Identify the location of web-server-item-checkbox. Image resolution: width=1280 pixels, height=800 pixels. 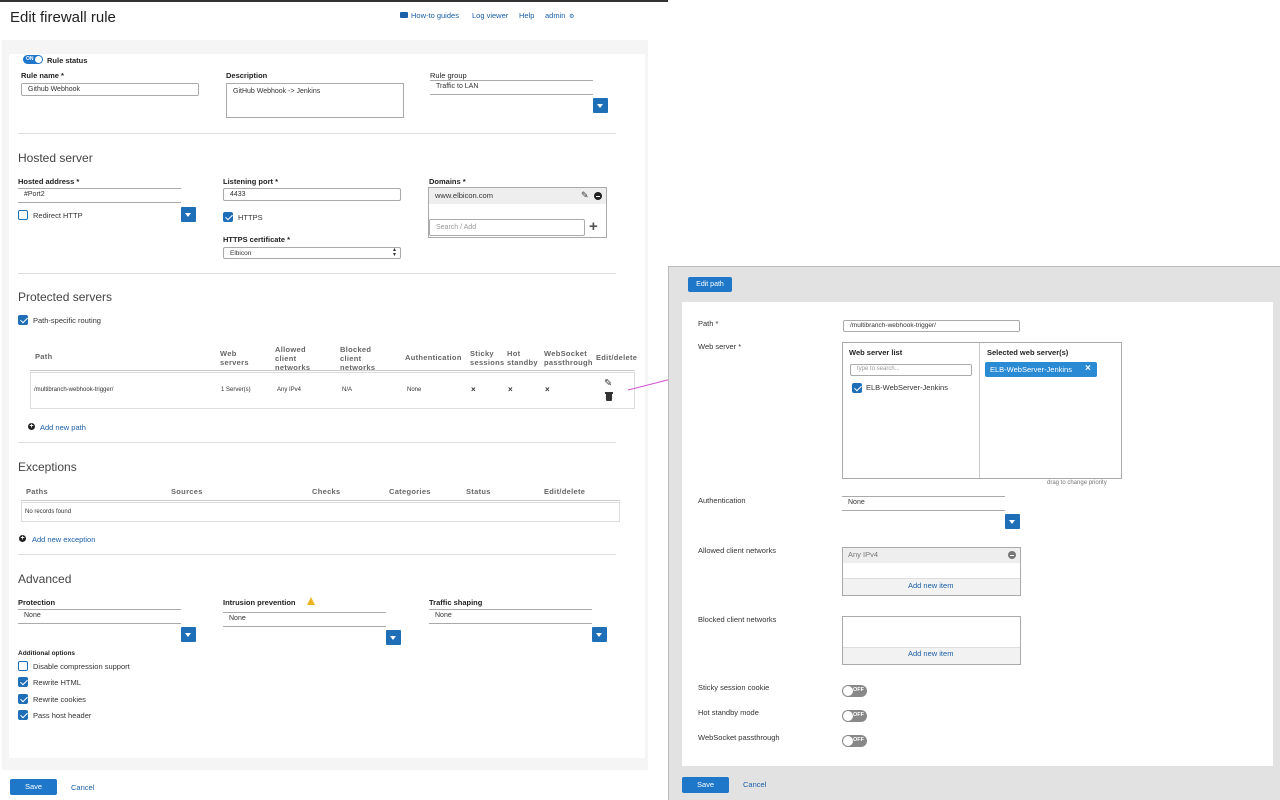
(857, 388).